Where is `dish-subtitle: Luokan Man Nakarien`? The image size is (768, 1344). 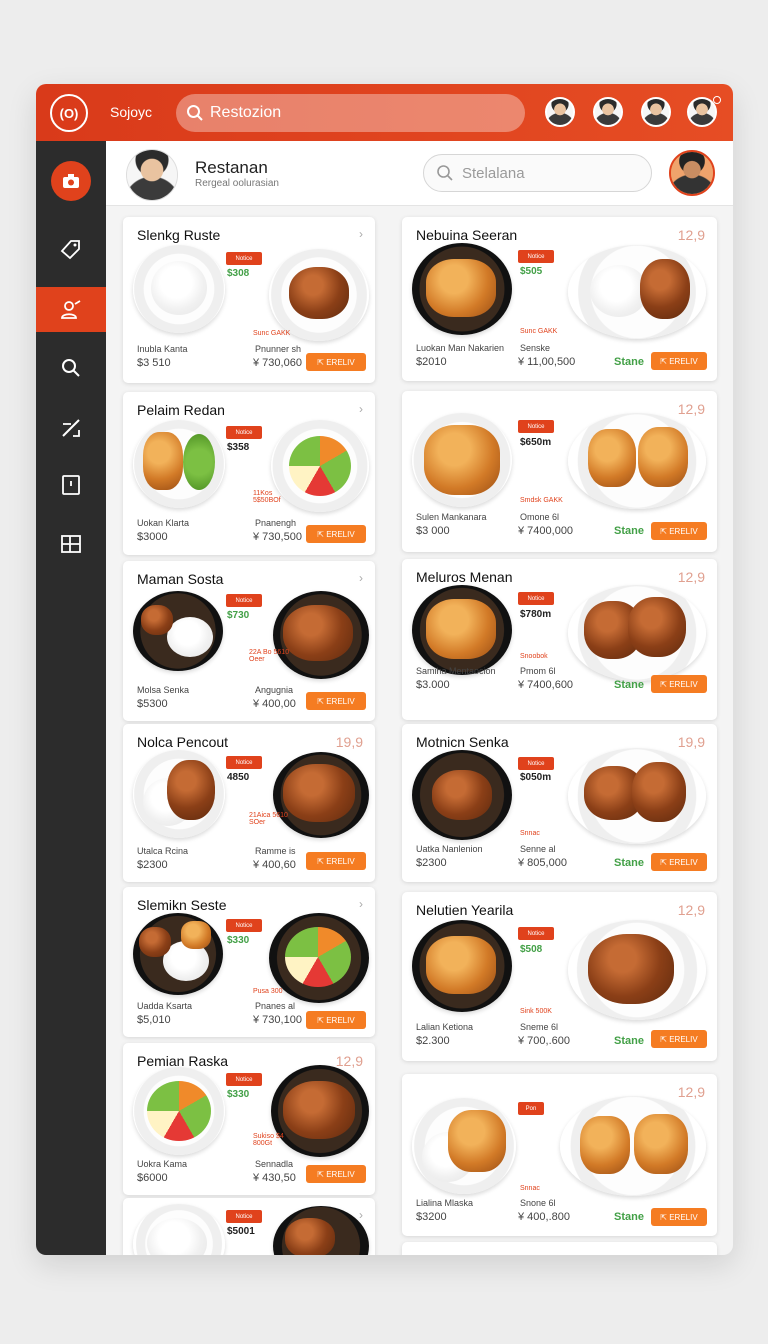 dish-subtitle: Luokan Man Nakarien is located at coordinates (460, 348).